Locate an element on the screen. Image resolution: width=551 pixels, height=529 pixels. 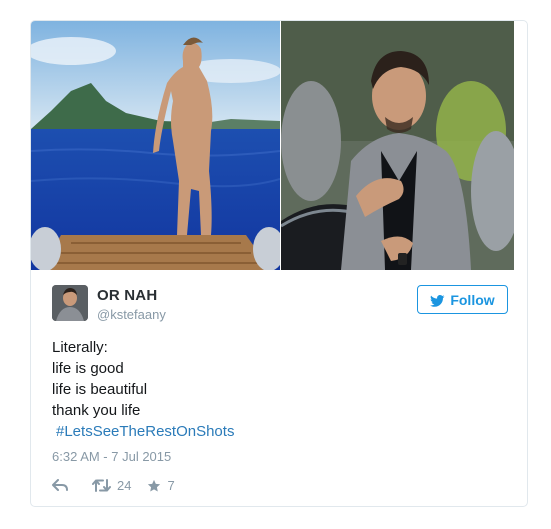
tweet-actions: 24 7 is located at coordinates (113, 485).